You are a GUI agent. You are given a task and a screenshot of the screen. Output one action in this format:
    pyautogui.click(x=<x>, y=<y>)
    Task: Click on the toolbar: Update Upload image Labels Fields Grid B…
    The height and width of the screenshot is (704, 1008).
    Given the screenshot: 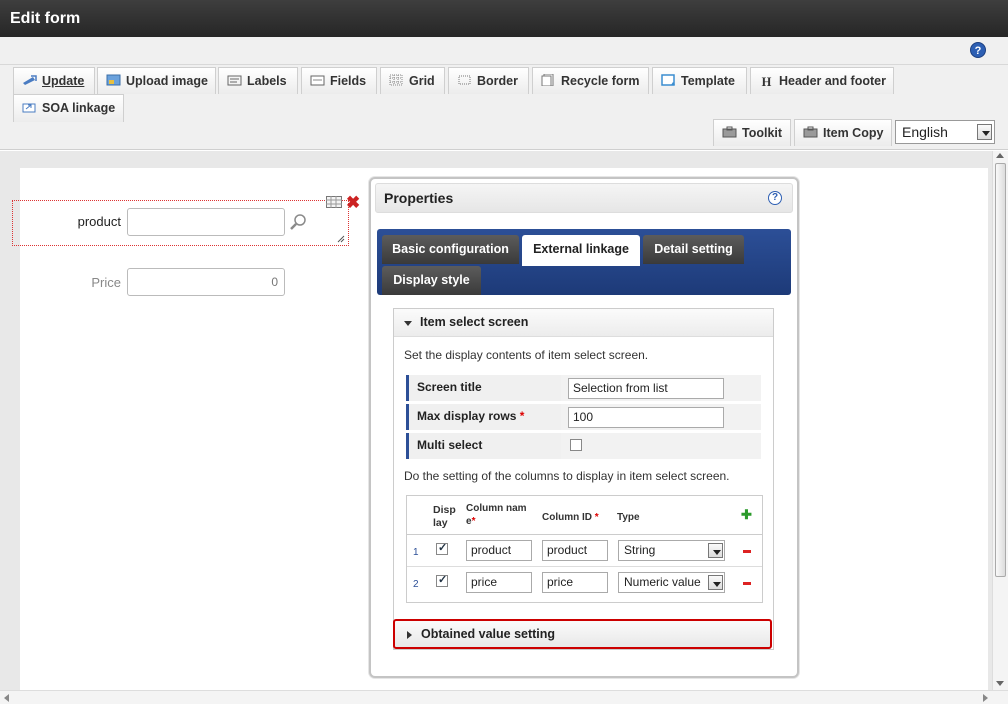 What is the action you would take?
    pyautogui.click(x=504, y=107)
    